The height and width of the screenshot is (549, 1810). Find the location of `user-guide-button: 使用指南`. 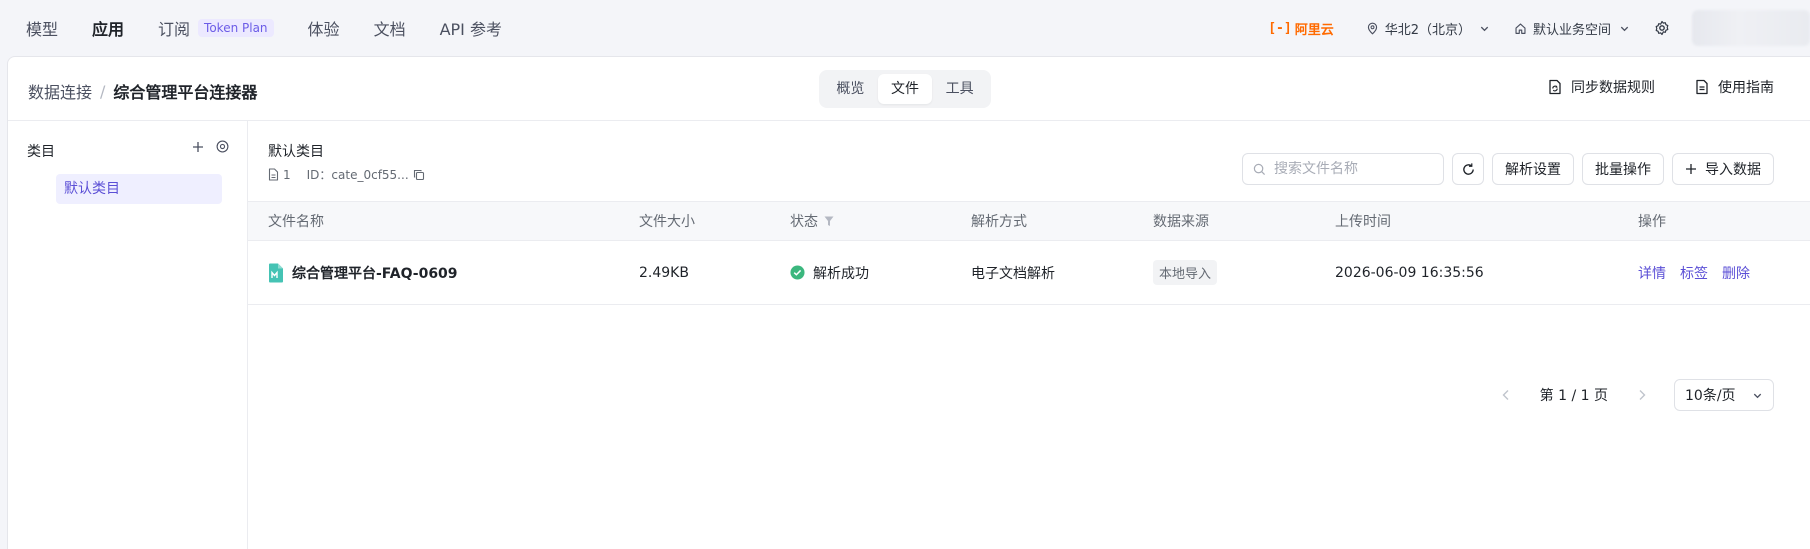

user-guide-button: 使用指南 is located at coordinates (1734, 87).